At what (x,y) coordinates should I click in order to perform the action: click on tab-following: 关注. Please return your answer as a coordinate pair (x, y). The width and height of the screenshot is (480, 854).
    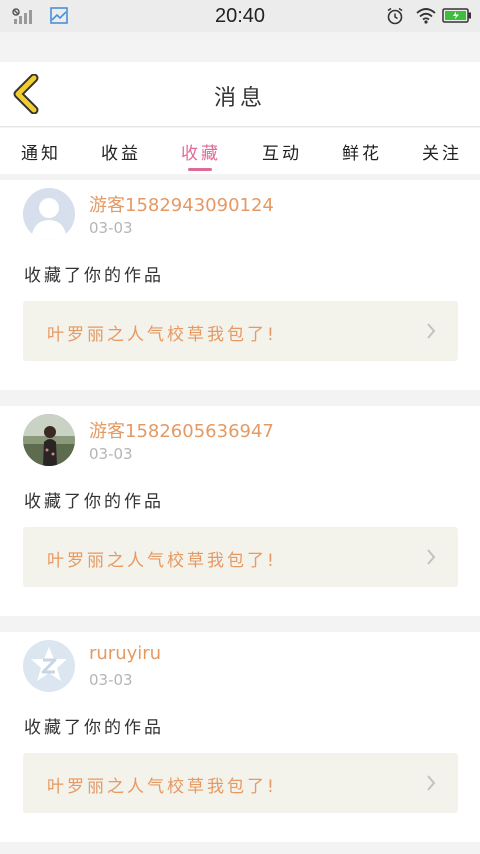
    Looking at the image, I should click on (442, 151).